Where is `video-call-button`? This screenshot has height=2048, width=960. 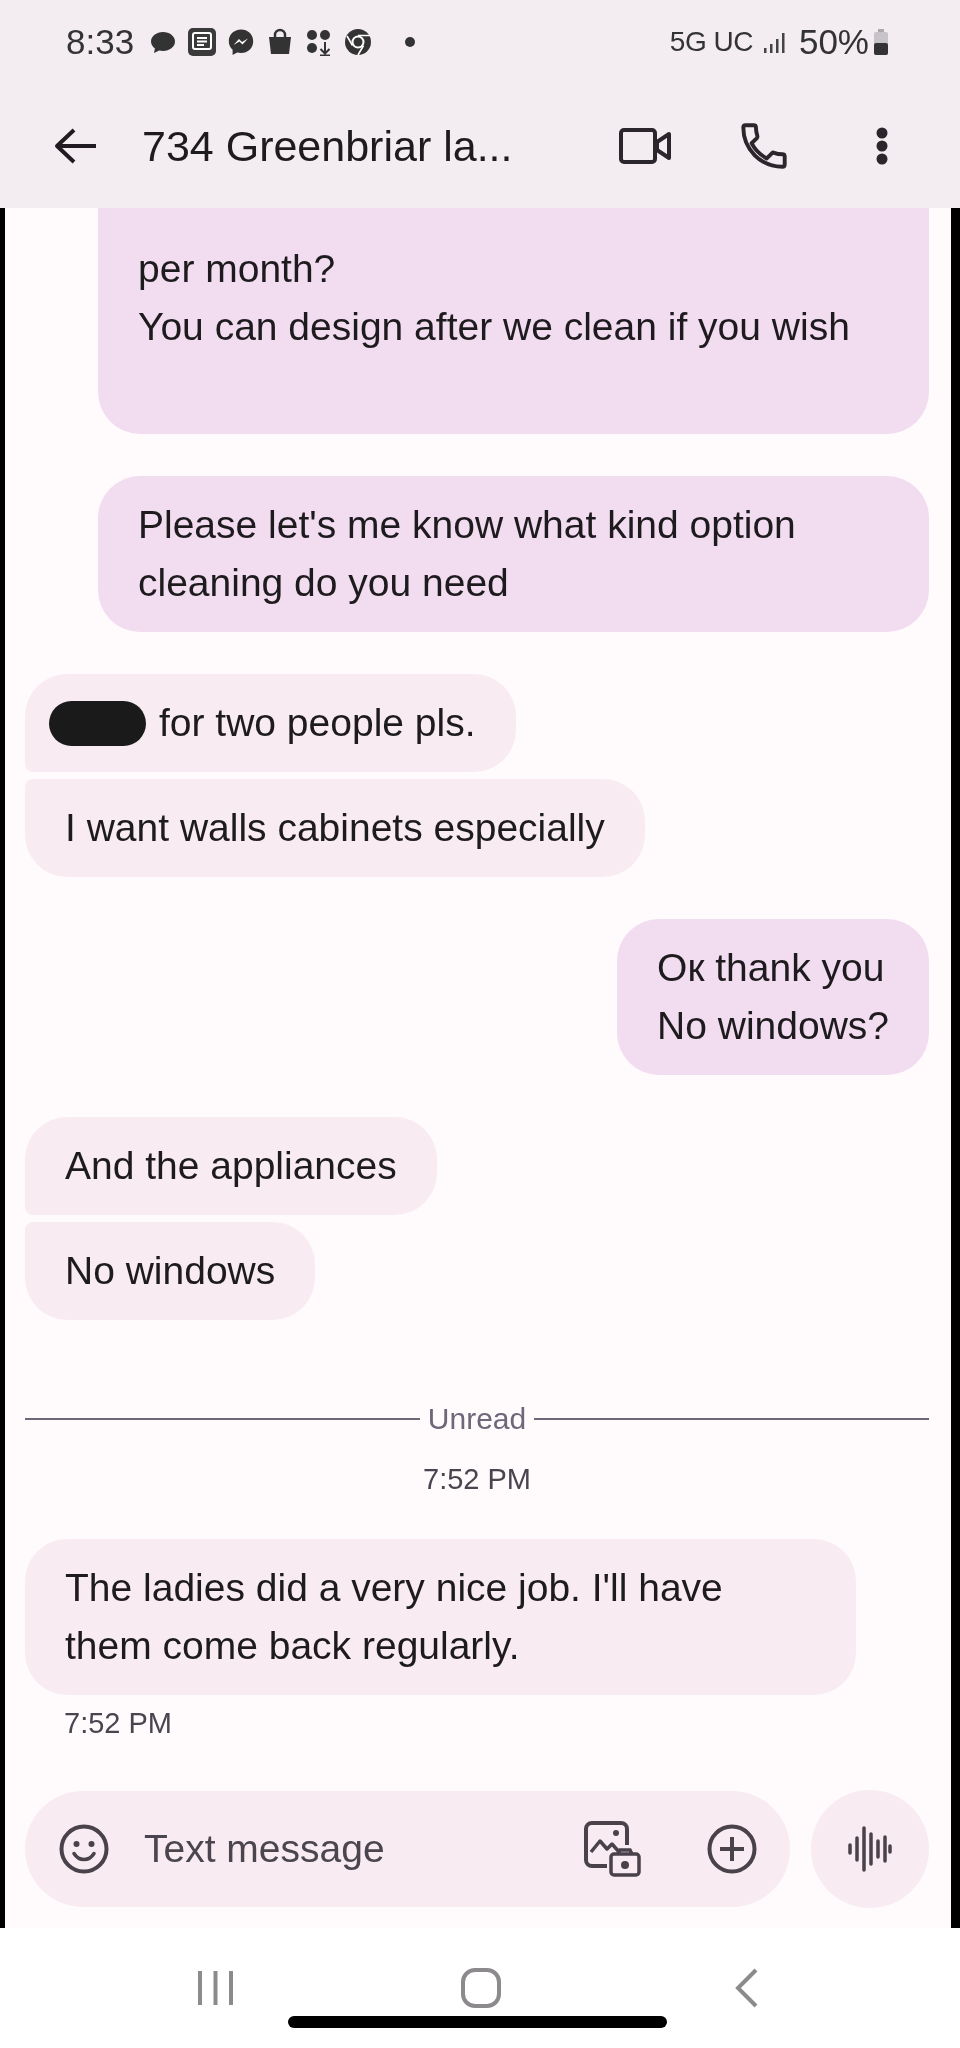
video-call-button is located at coordinates (645, 146).